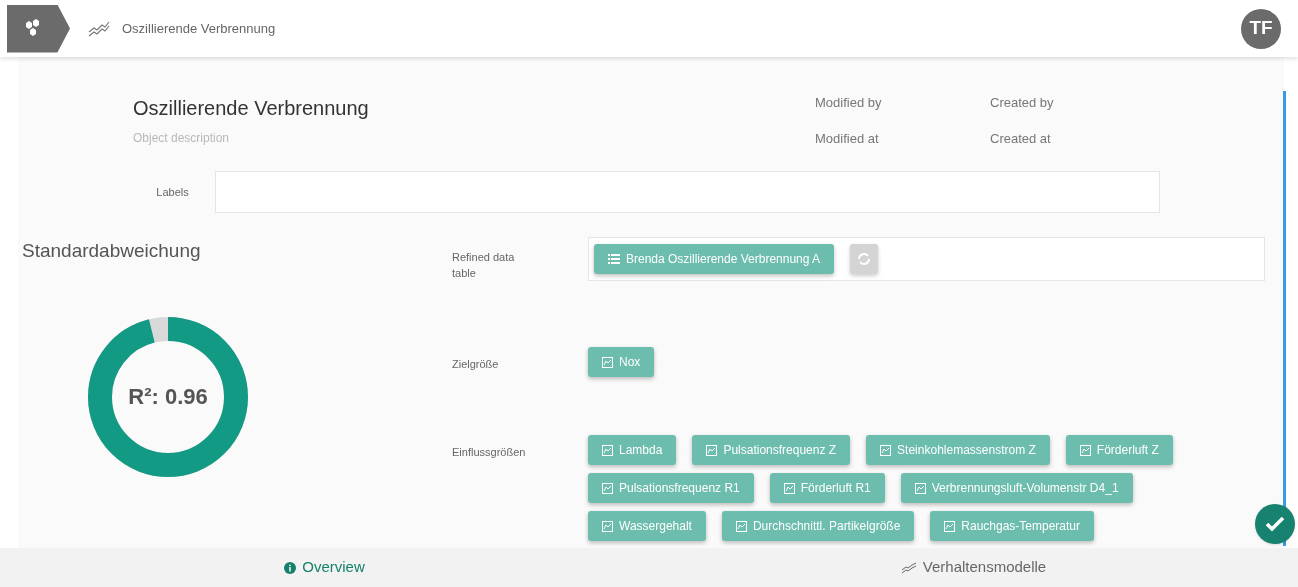  Describe the element at coordinates (476, 364) in the screenshot. I see `field-label: Zielgröße` at that location.